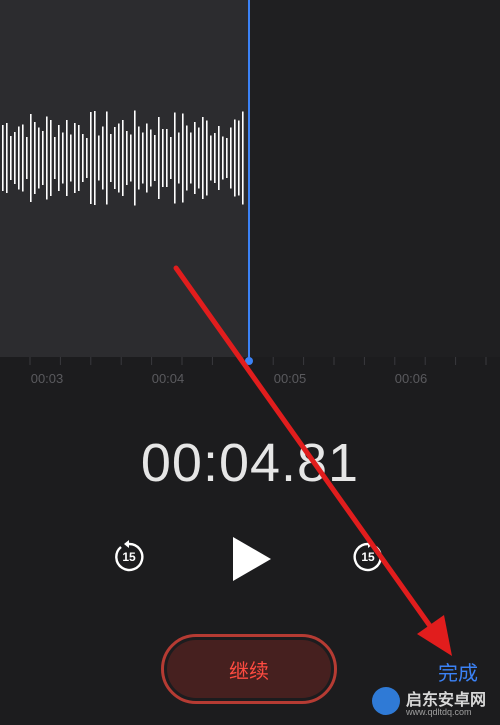 This screenshot has height=725, width=500. I want to click on play-icon, so click(252, 559).